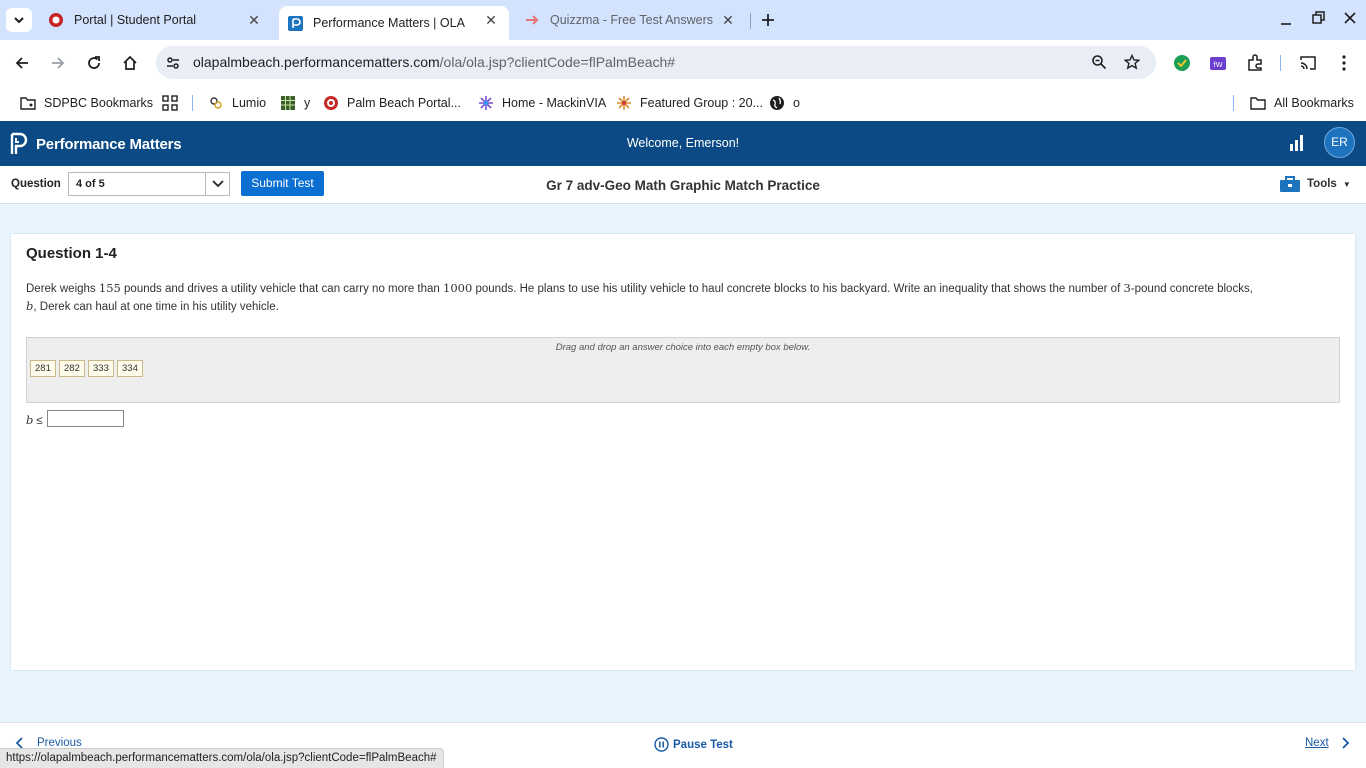  What do you see at coordinates (85, 418) in the screenshot?
I see `answer-drop-box` at bounding box center [85, 418].